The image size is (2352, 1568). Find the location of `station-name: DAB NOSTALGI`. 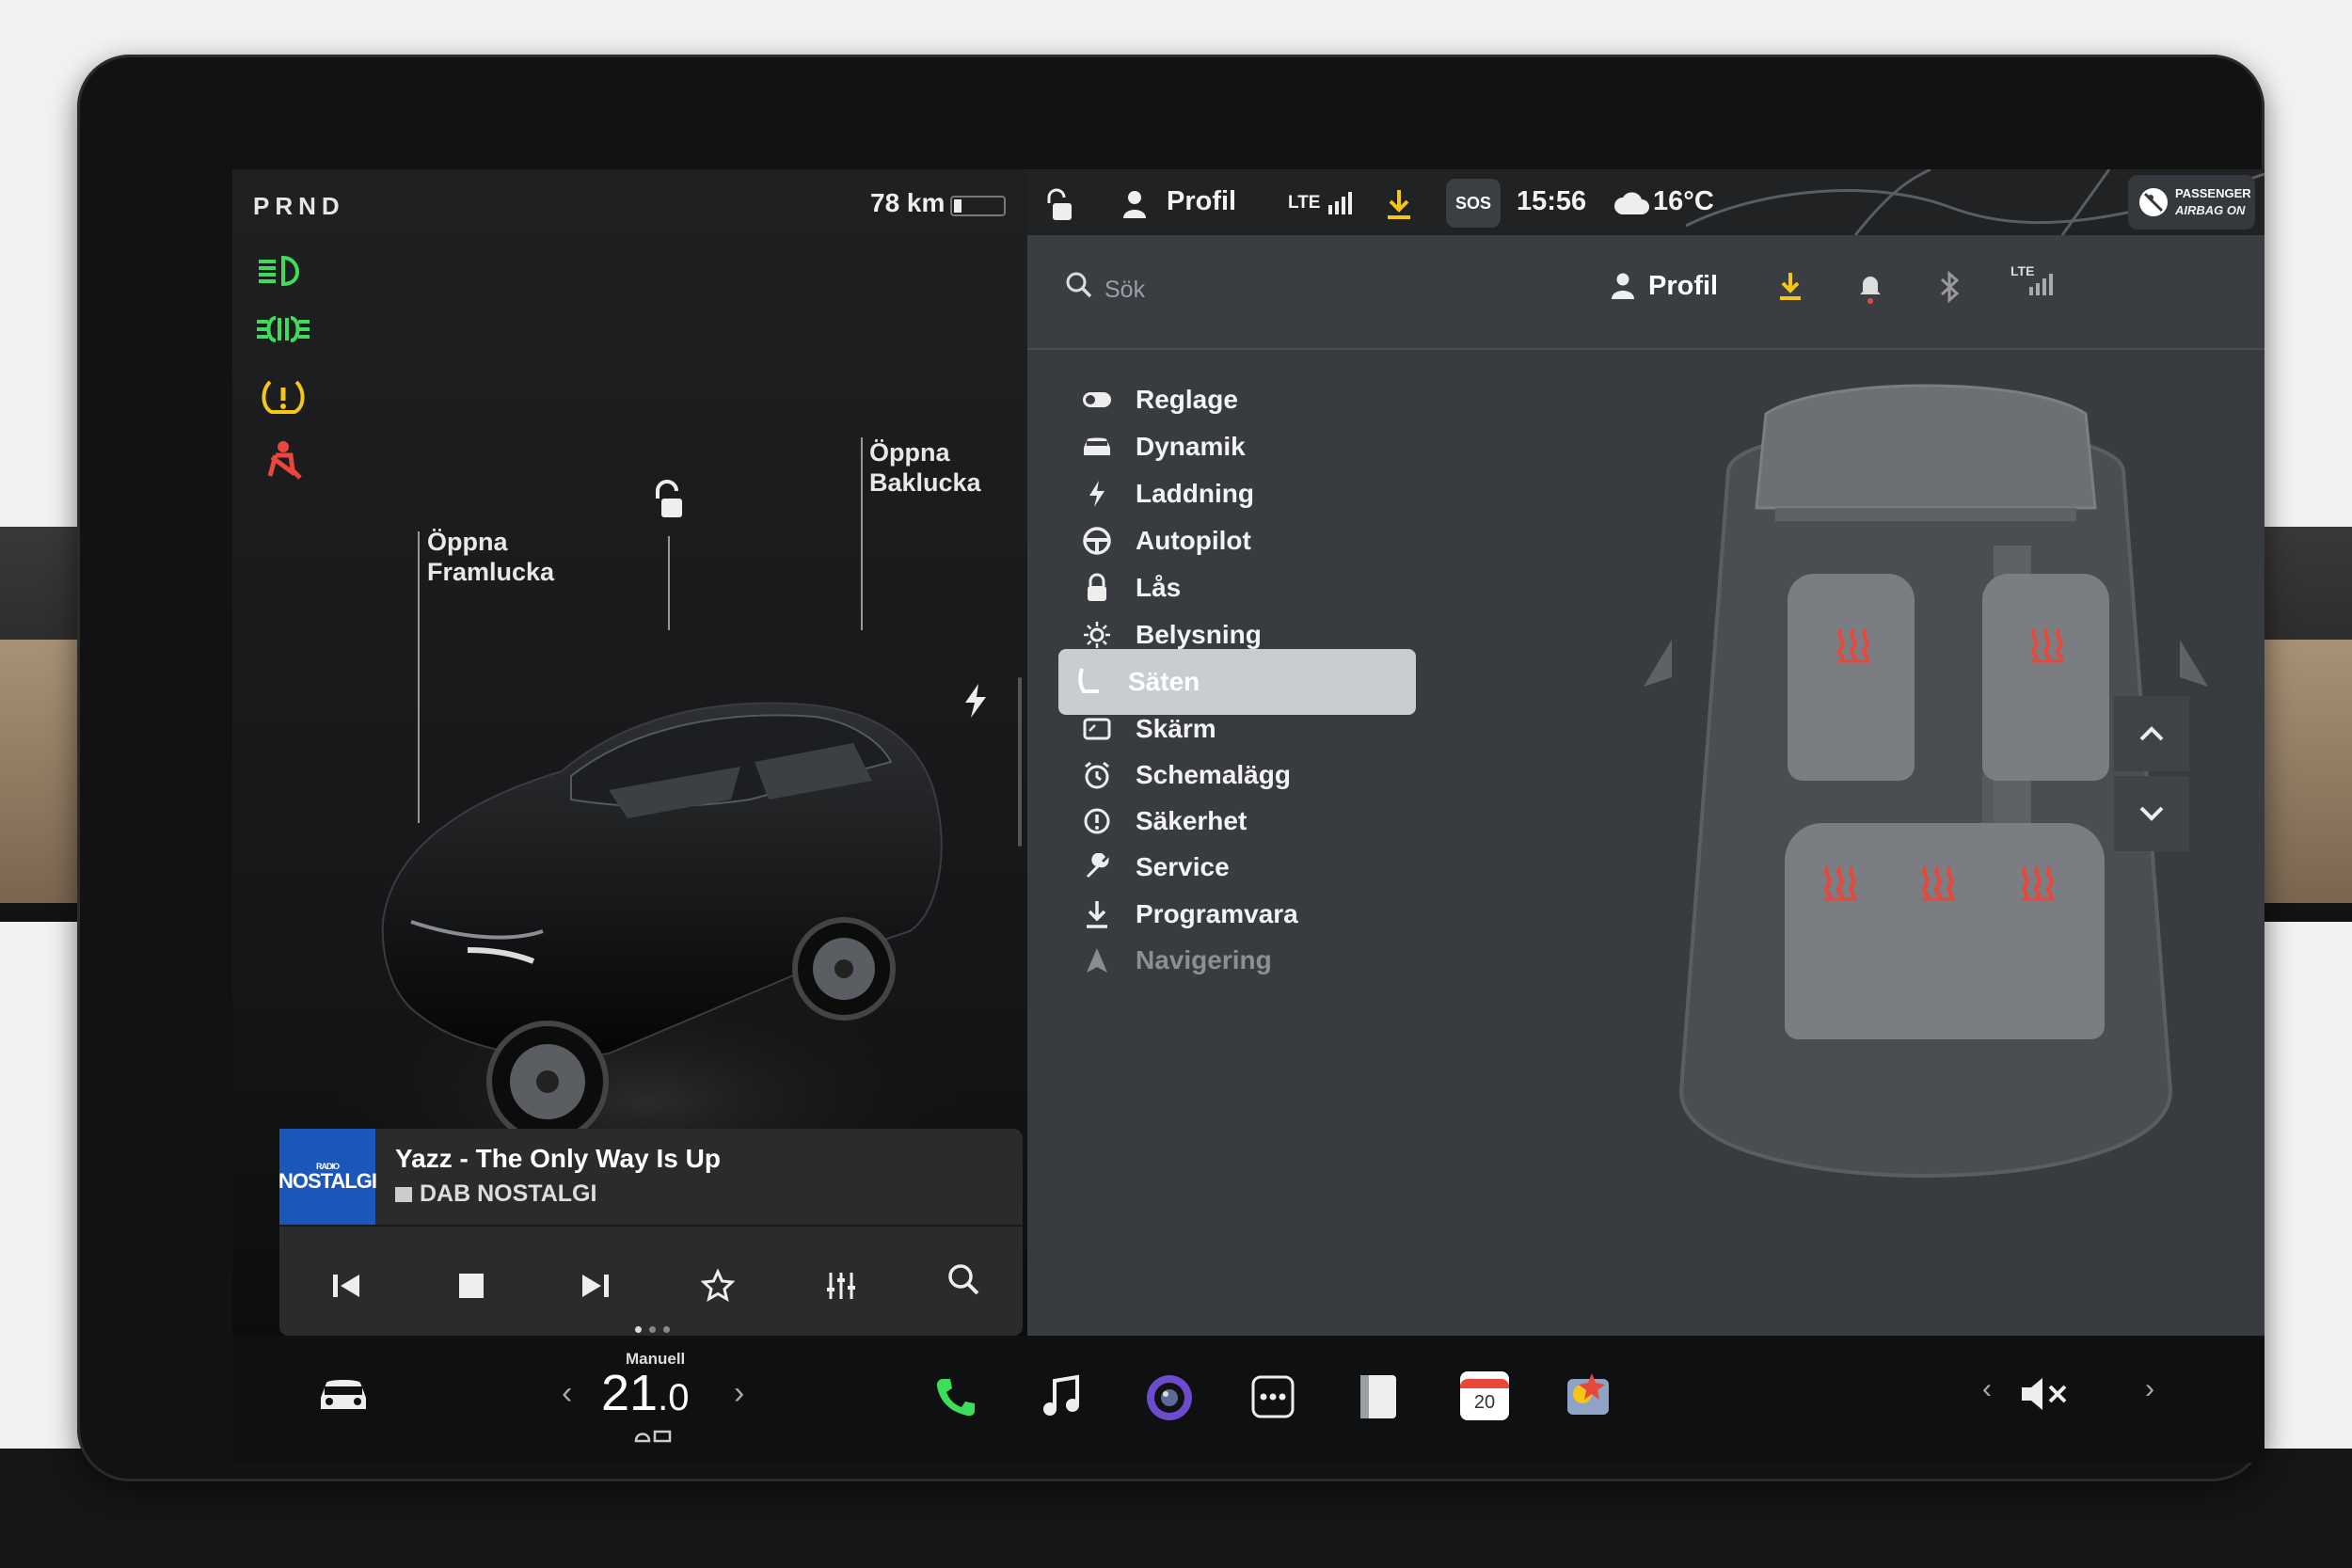

station-name: DAB NOSTALGI is located at coordinates (495, 1194).